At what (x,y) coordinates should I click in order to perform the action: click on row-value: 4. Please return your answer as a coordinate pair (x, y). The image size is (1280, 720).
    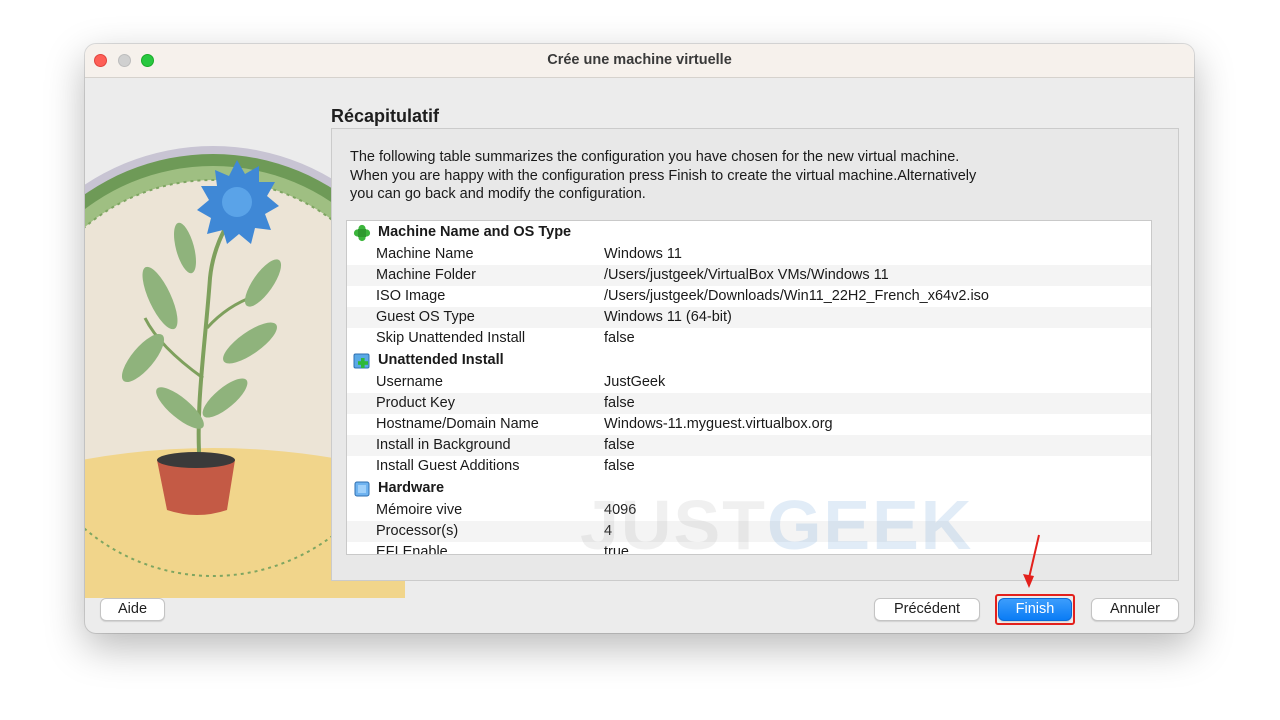
    Looking at the image, I should click on (608, 531).